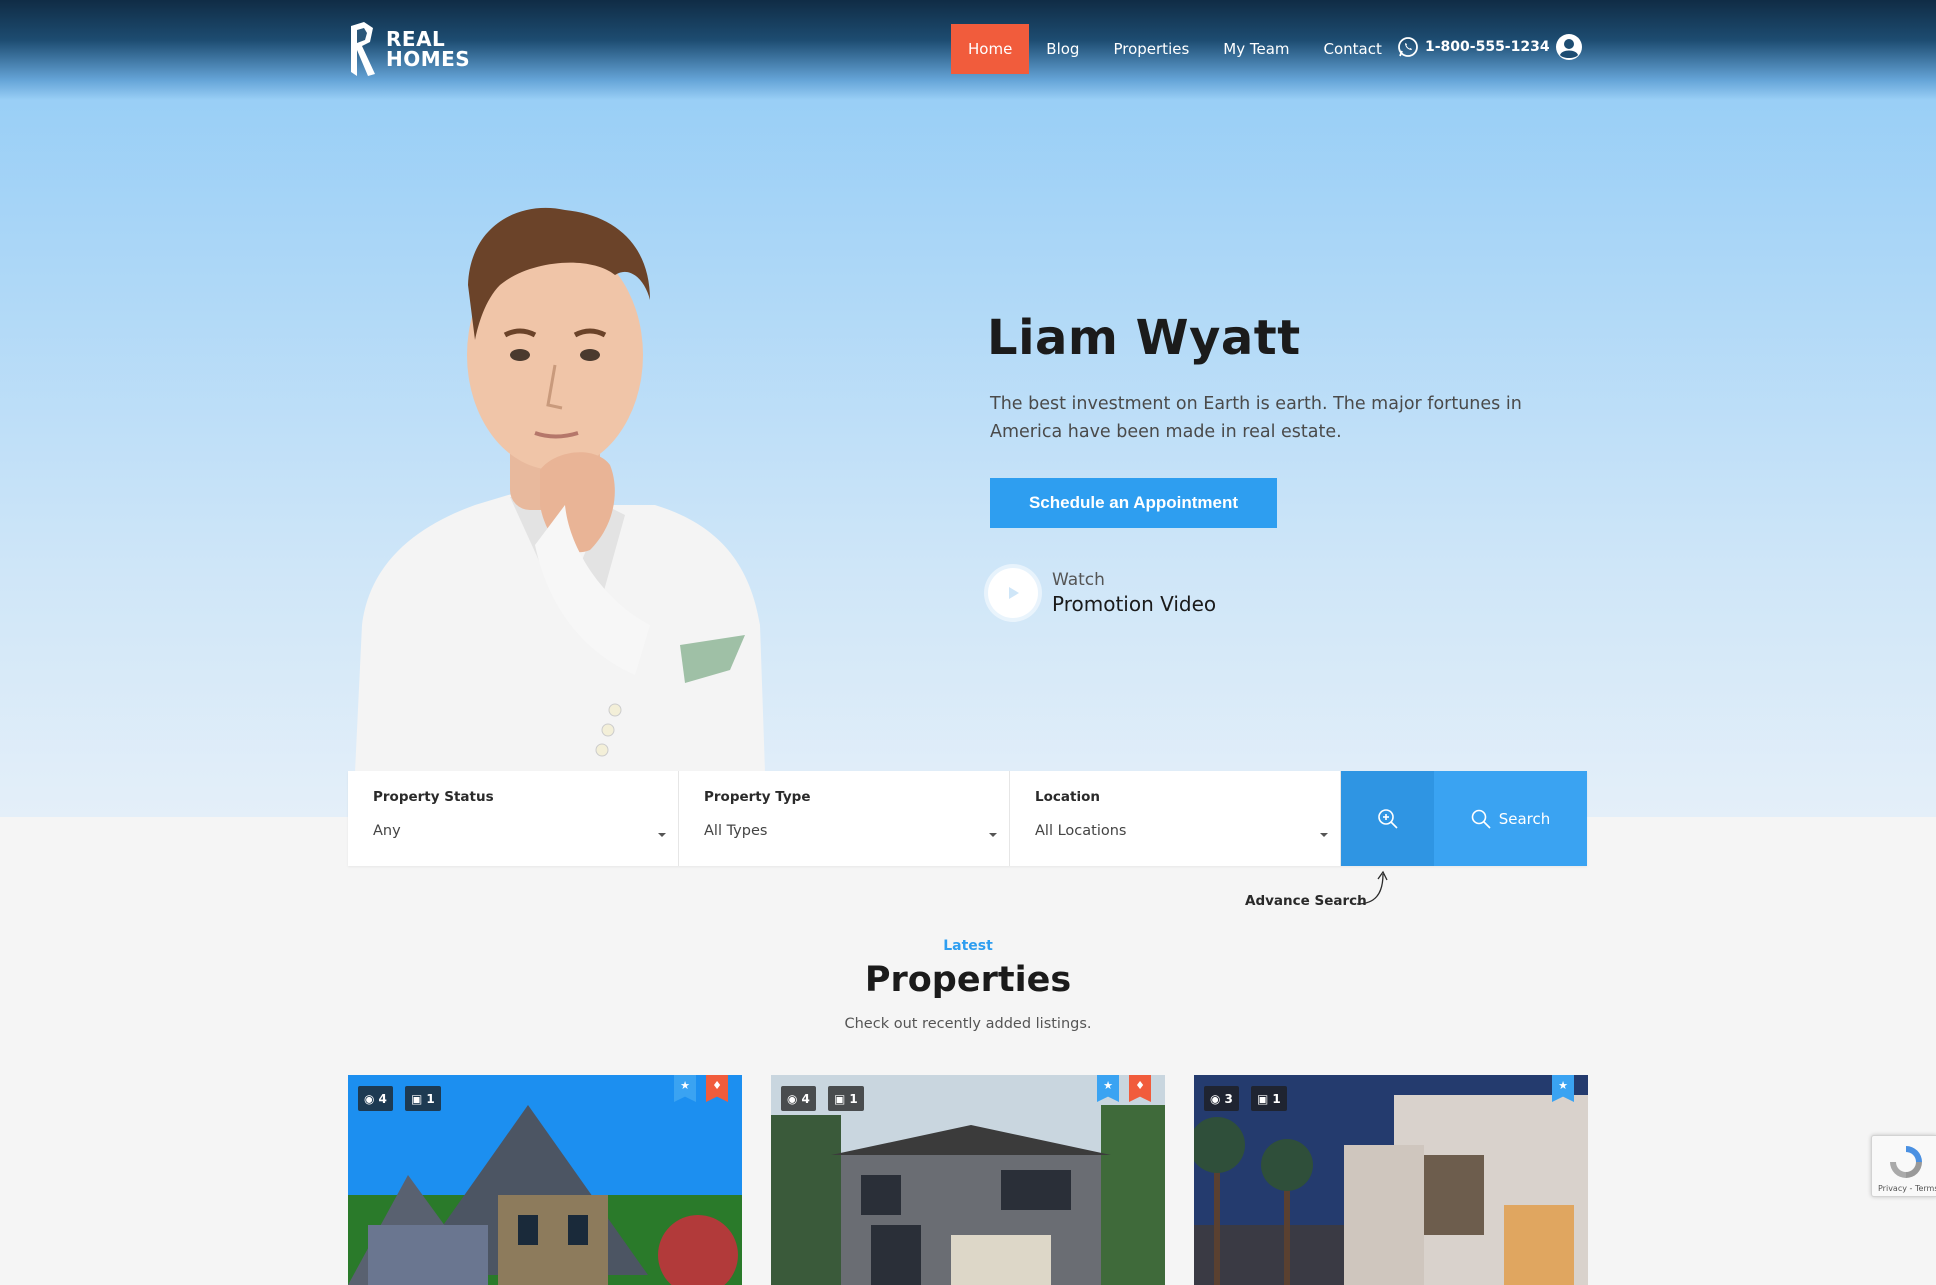 Image resolution: width=1936 pixels, height=1285 pixels. Describe the element at coordinates (1256, 49) in the screenshot. I see `nav-my-team: My Team` at that location.